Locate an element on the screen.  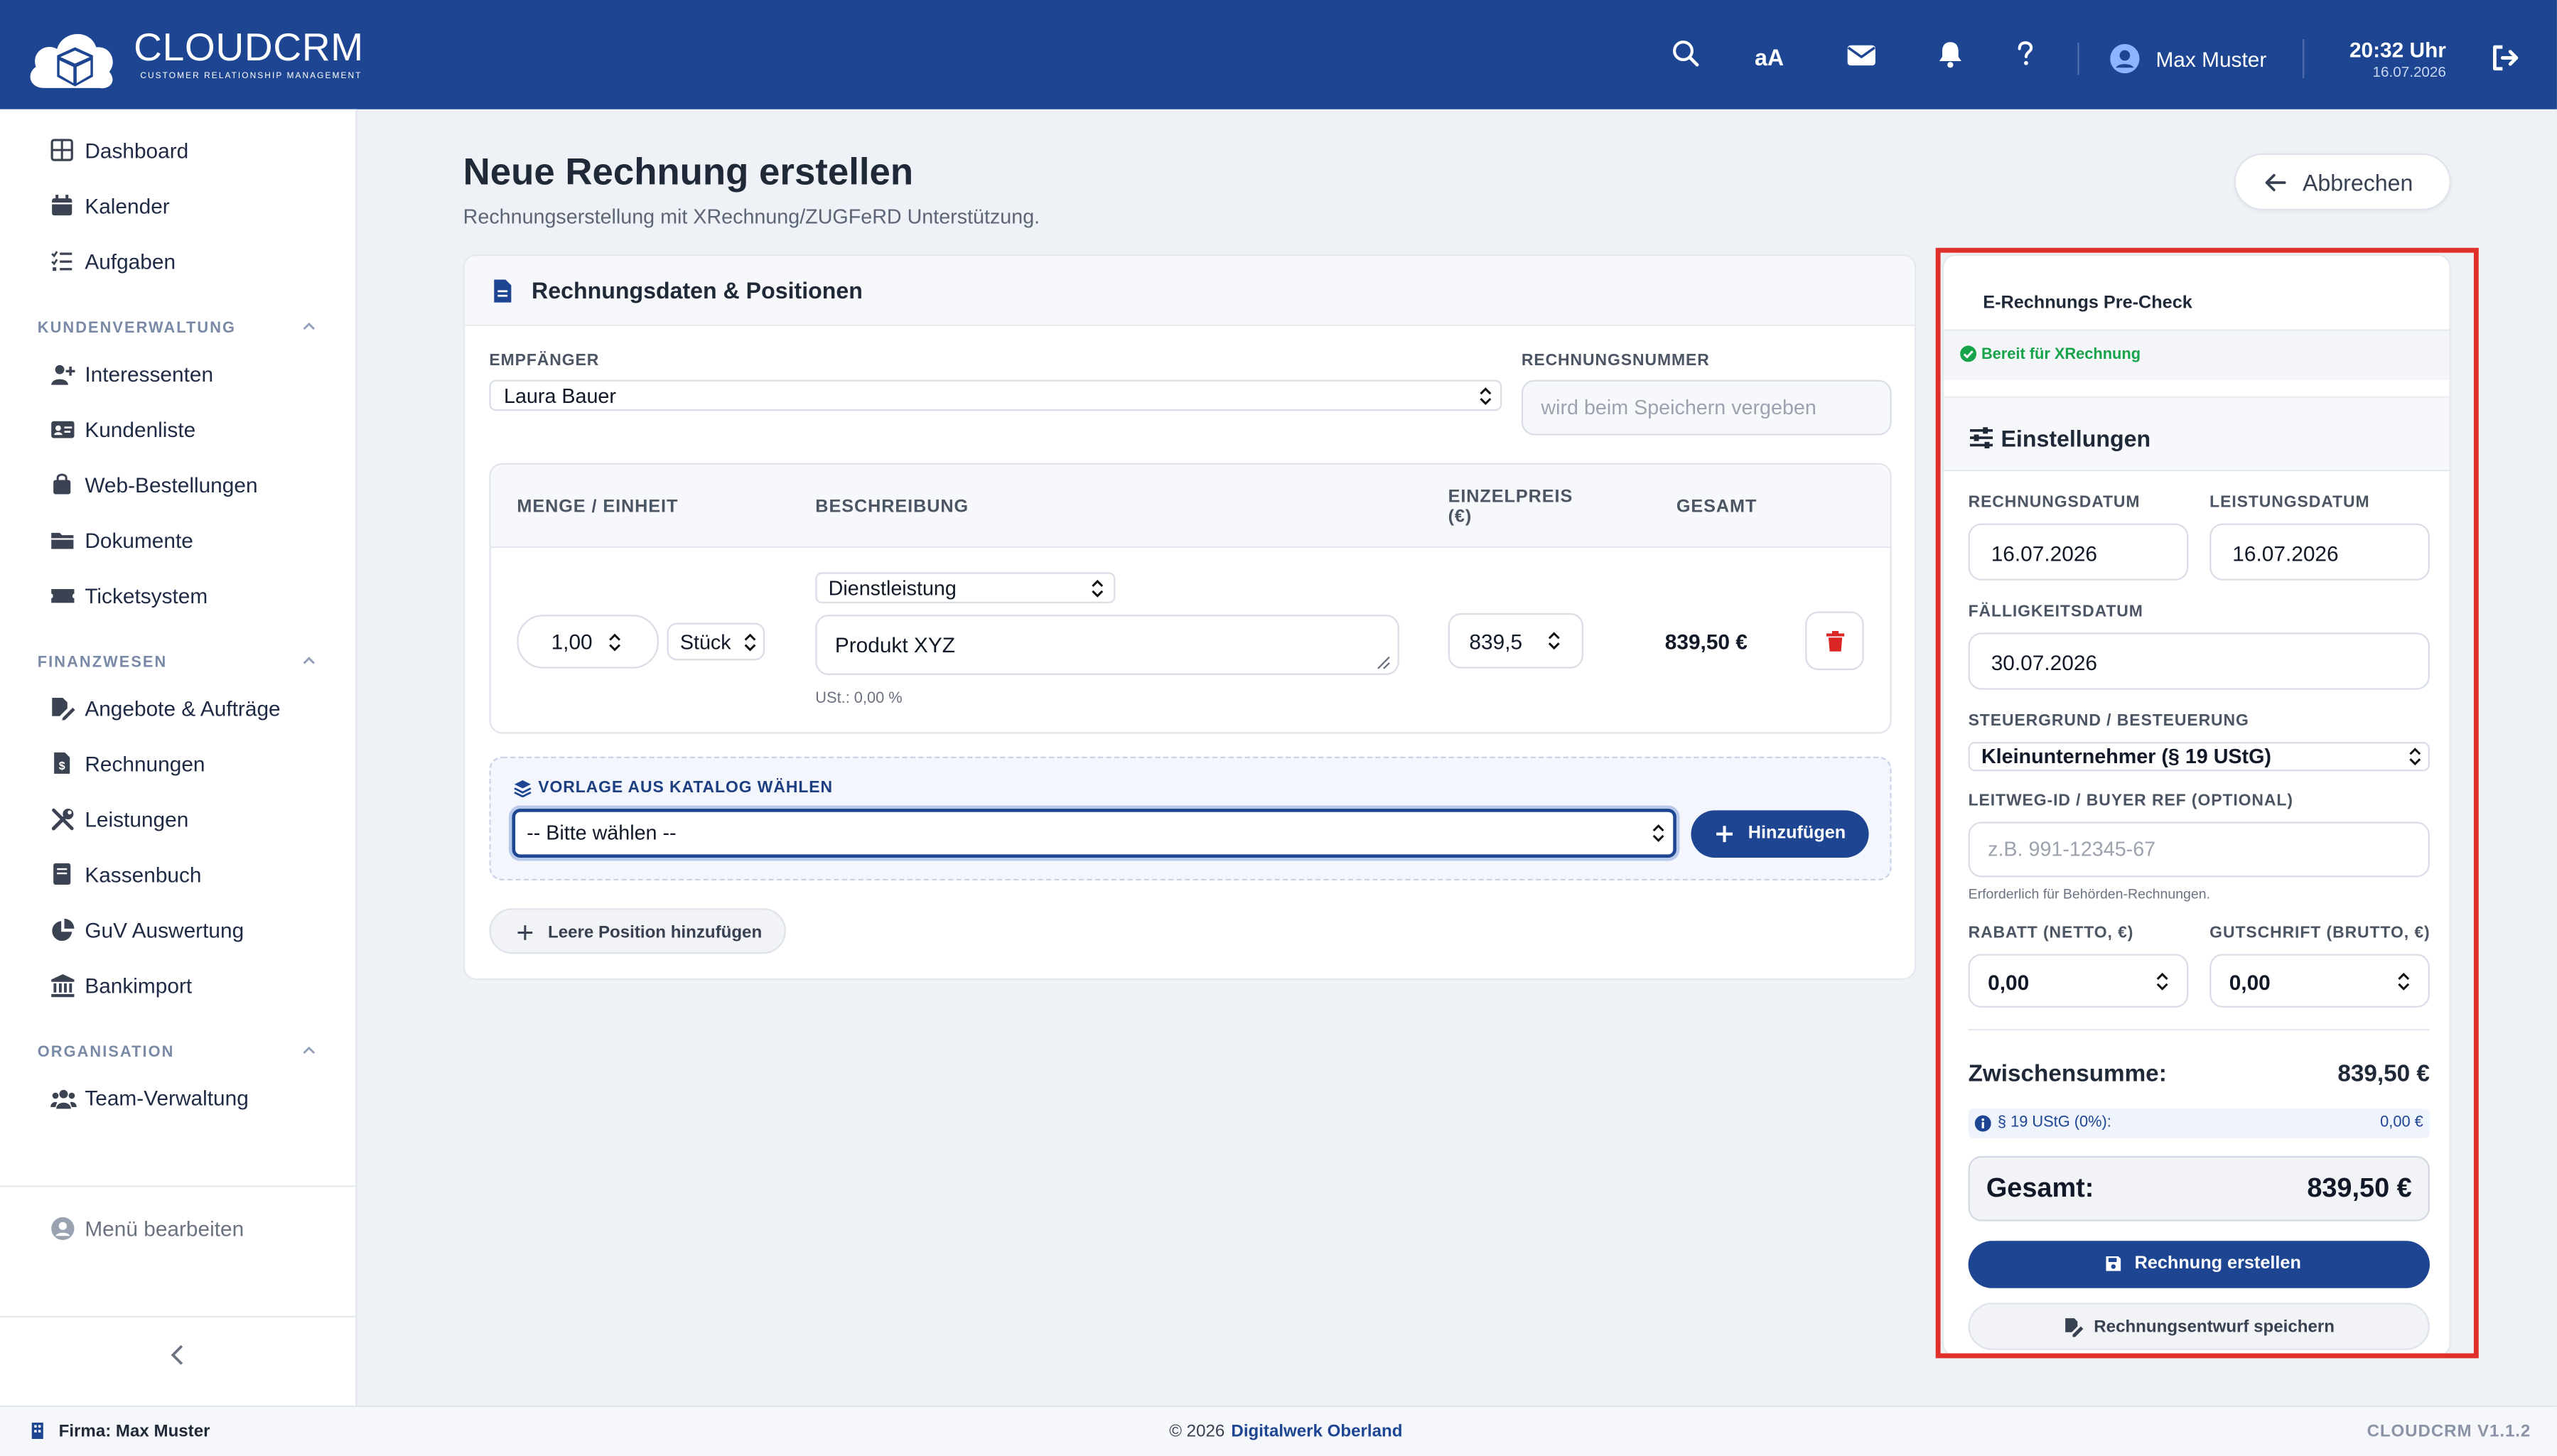
unit-select: Stück is located at coordinates (716, 641).